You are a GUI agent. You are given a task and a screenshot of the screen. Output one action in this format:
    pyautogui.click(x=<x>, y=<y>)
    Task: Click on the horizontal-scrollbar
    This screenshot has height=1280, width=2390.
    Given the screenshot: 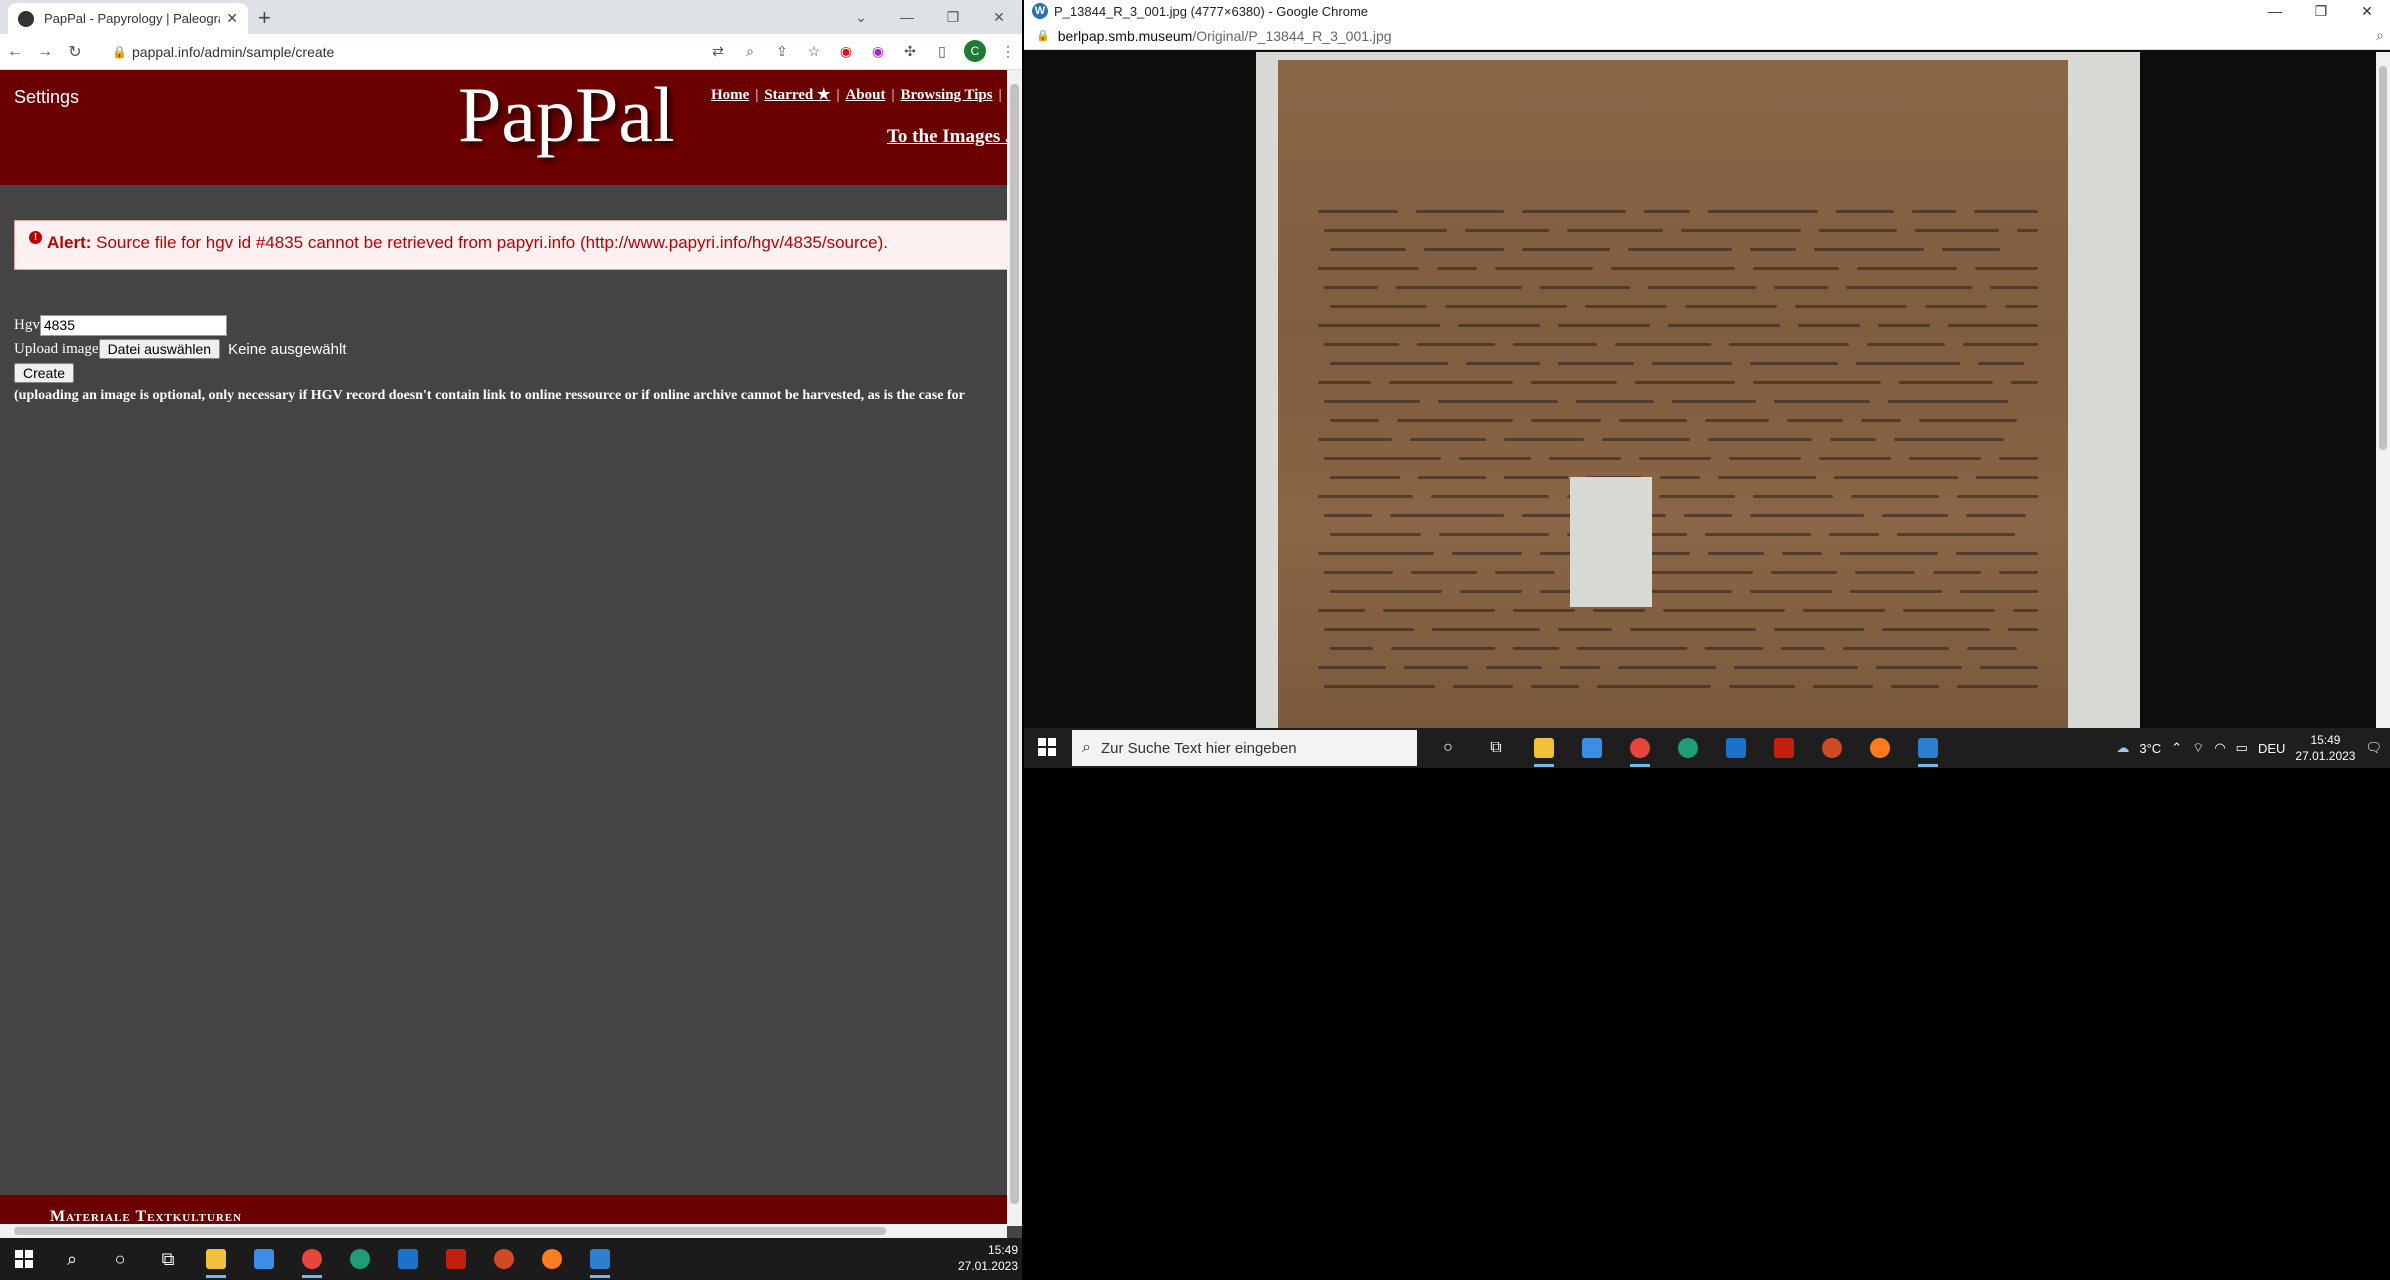 What is the action you would take?
    pyautogui.click(x=503, y=1231)
    